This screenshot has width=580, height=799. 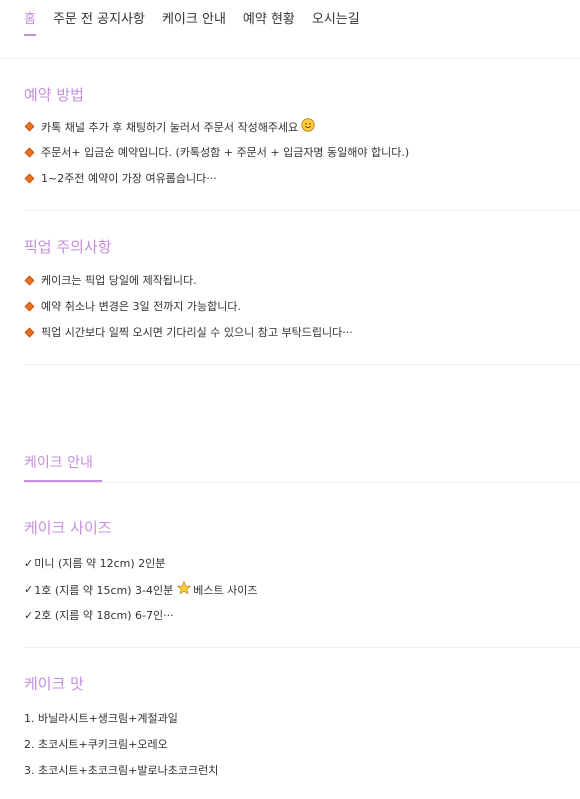 I want to click on size-line-3: ✓ 2호 (지름 약 18cm) 6-7인···, so click(x=99, y=615).